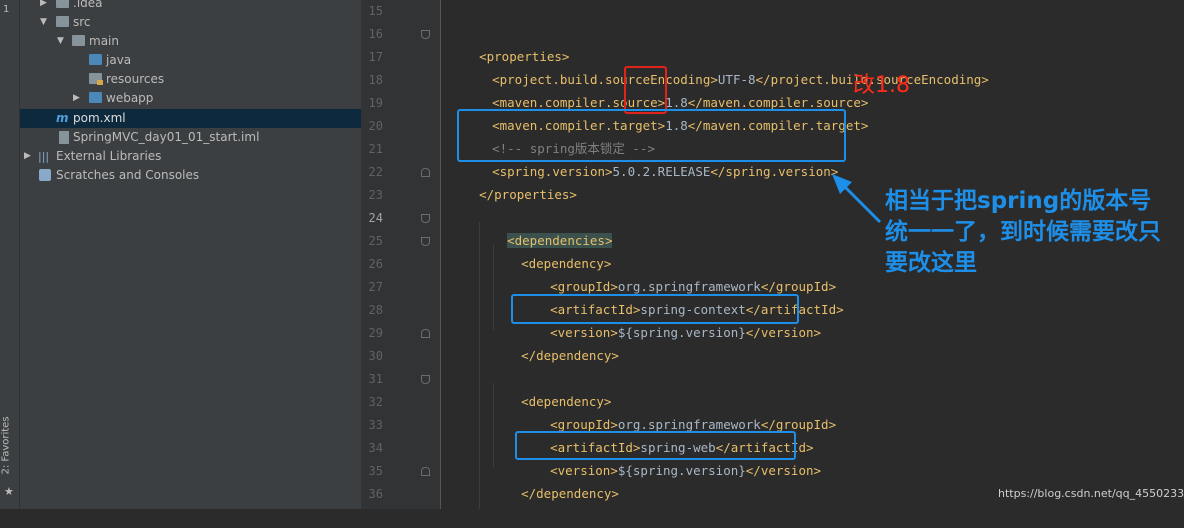  Describe the element at coordinates (861, 203) in the screenshot. I see `arrow-shaft` at that location.